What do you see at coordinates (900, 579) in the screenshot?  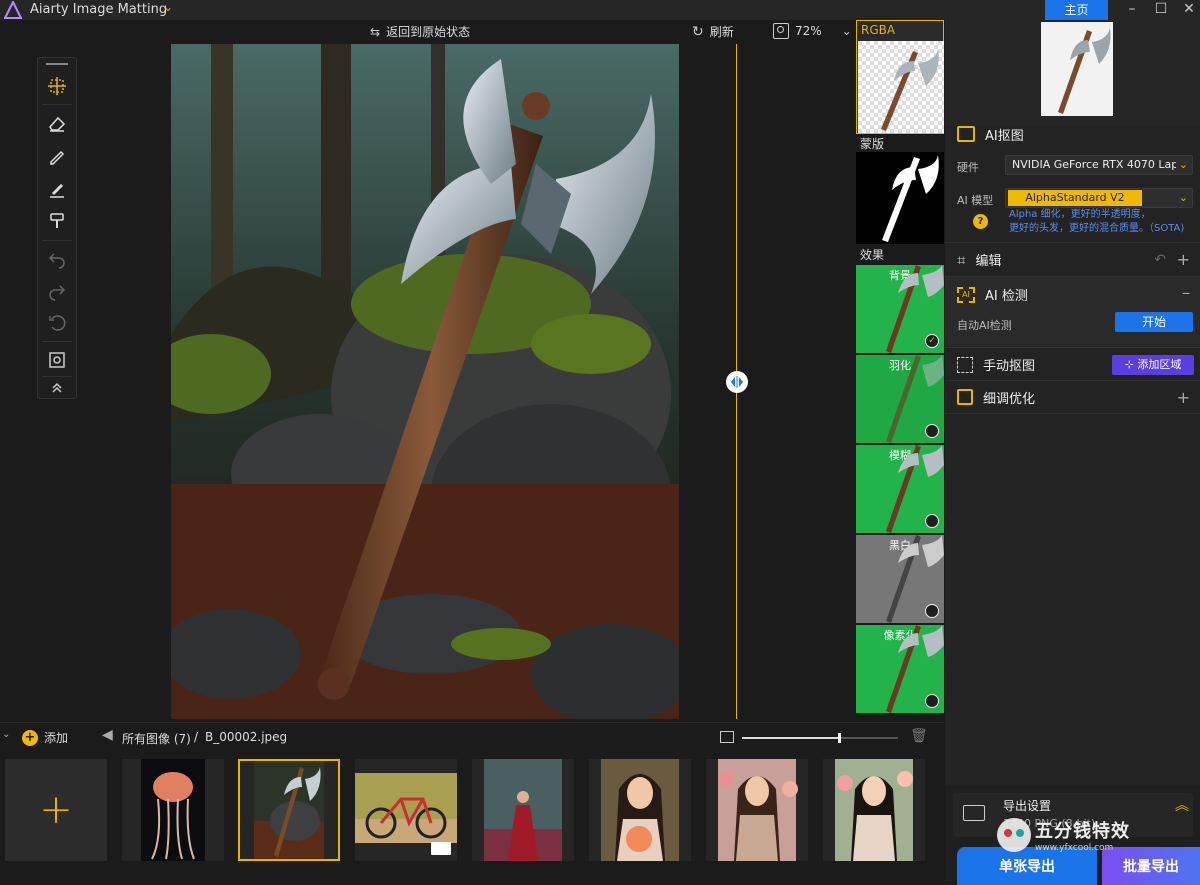 I see `effect-card-grayscale: 黑白` at bounding box center [900, 579].